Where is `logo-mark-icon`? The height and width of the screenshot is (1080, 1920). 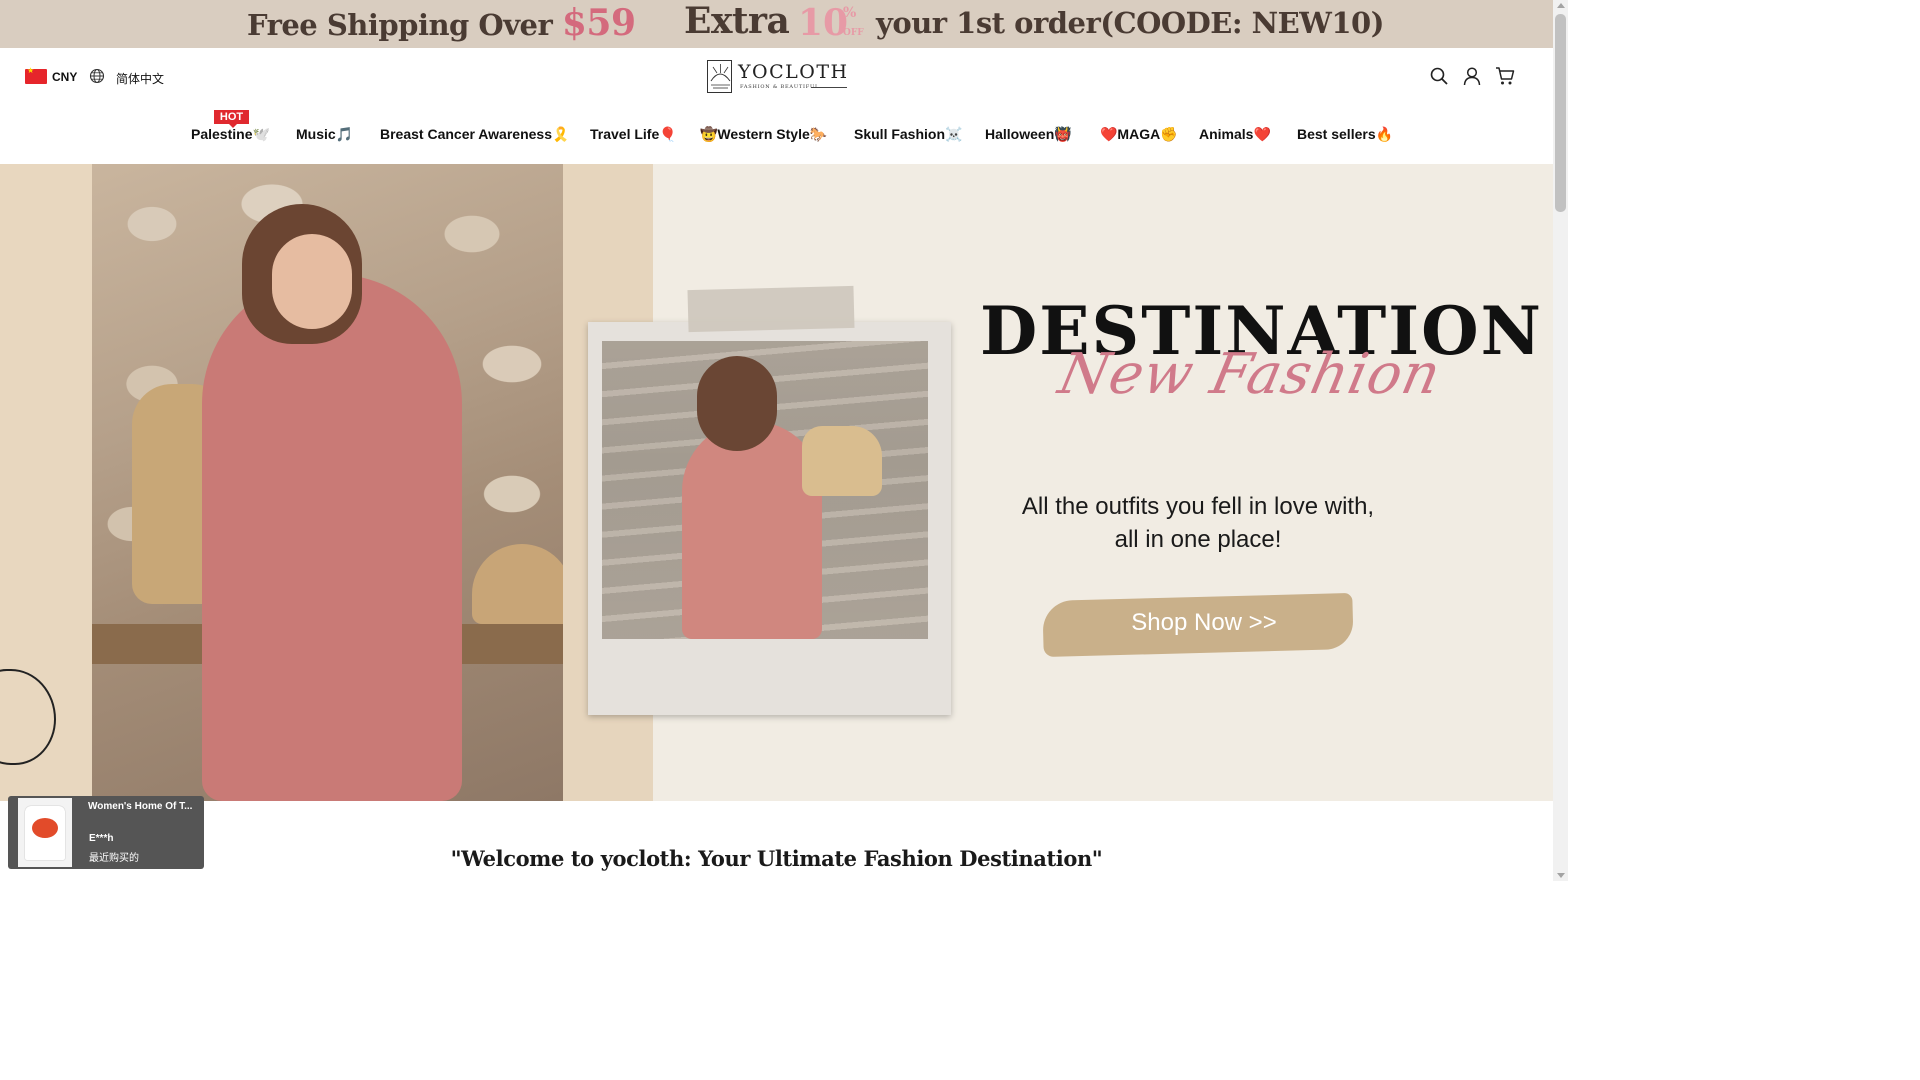 logo-mark-icon is located at coordinates (719, 76).